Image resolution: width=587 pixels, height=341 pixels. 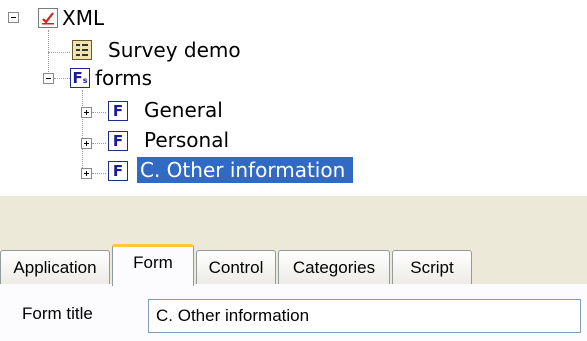 I want to click on forms-folder-icon: Fs, so click(x=80, y=78).